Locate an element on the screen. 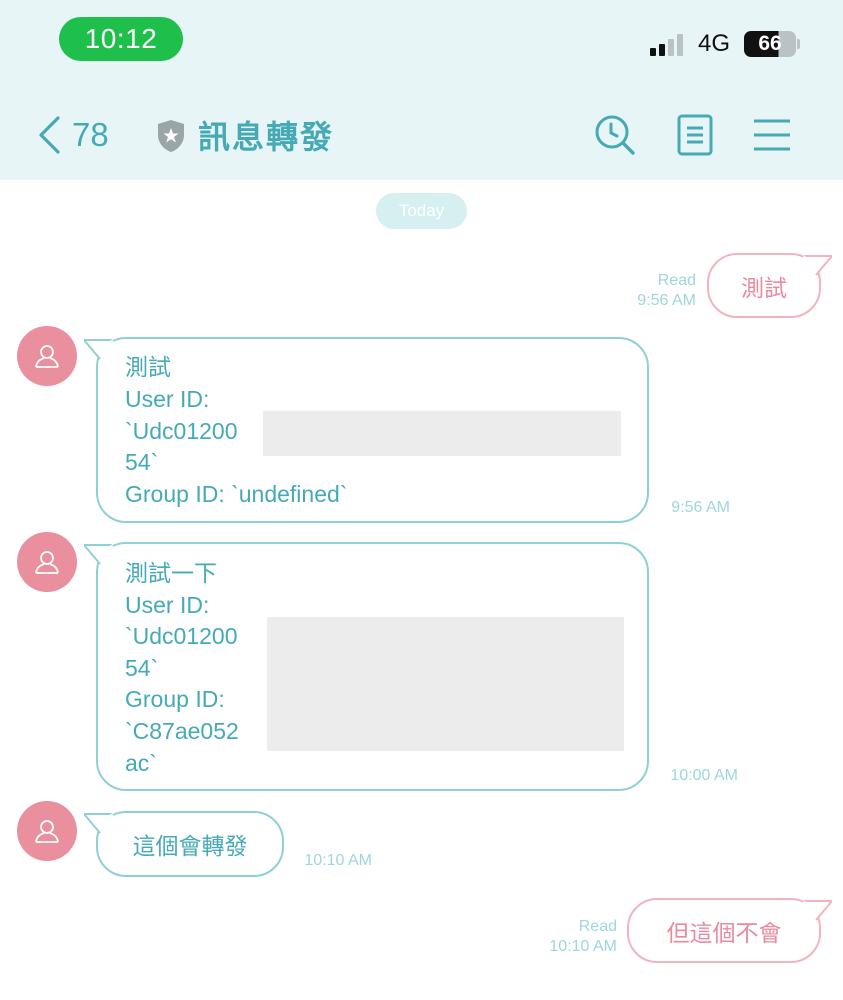 The image size is (843, 1000). message-text: 但這個不會 is located at coordinates (724, 933).